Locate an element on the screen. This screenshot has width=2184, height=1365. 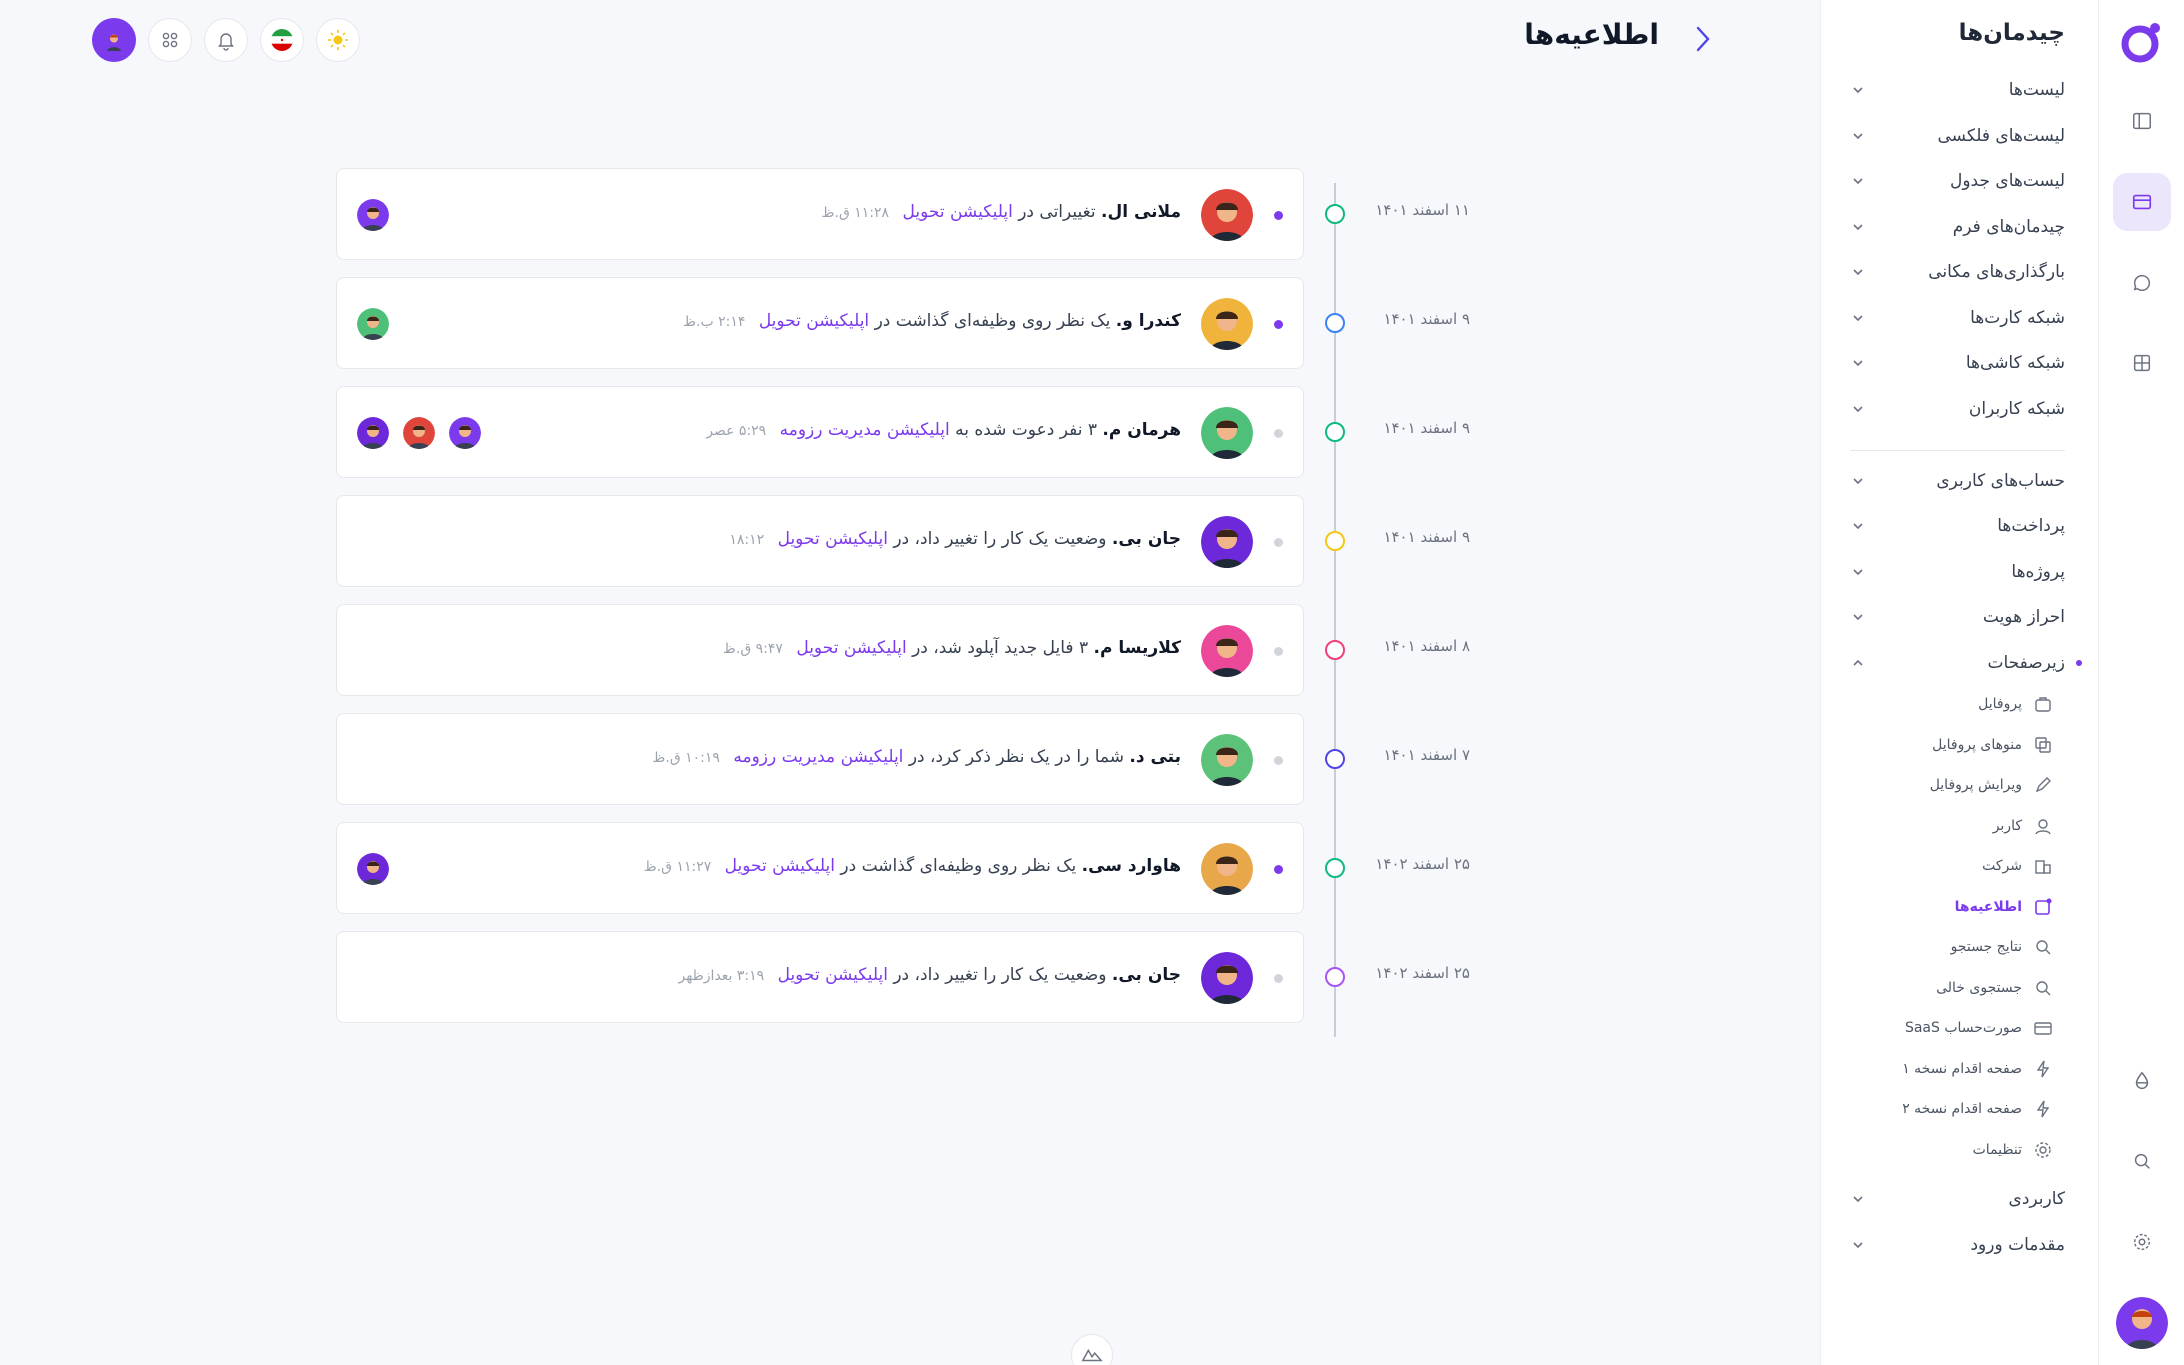
sidebar-item-tile-grid: شبکه کاشی‌ها is located at coordinates (1957, 363).